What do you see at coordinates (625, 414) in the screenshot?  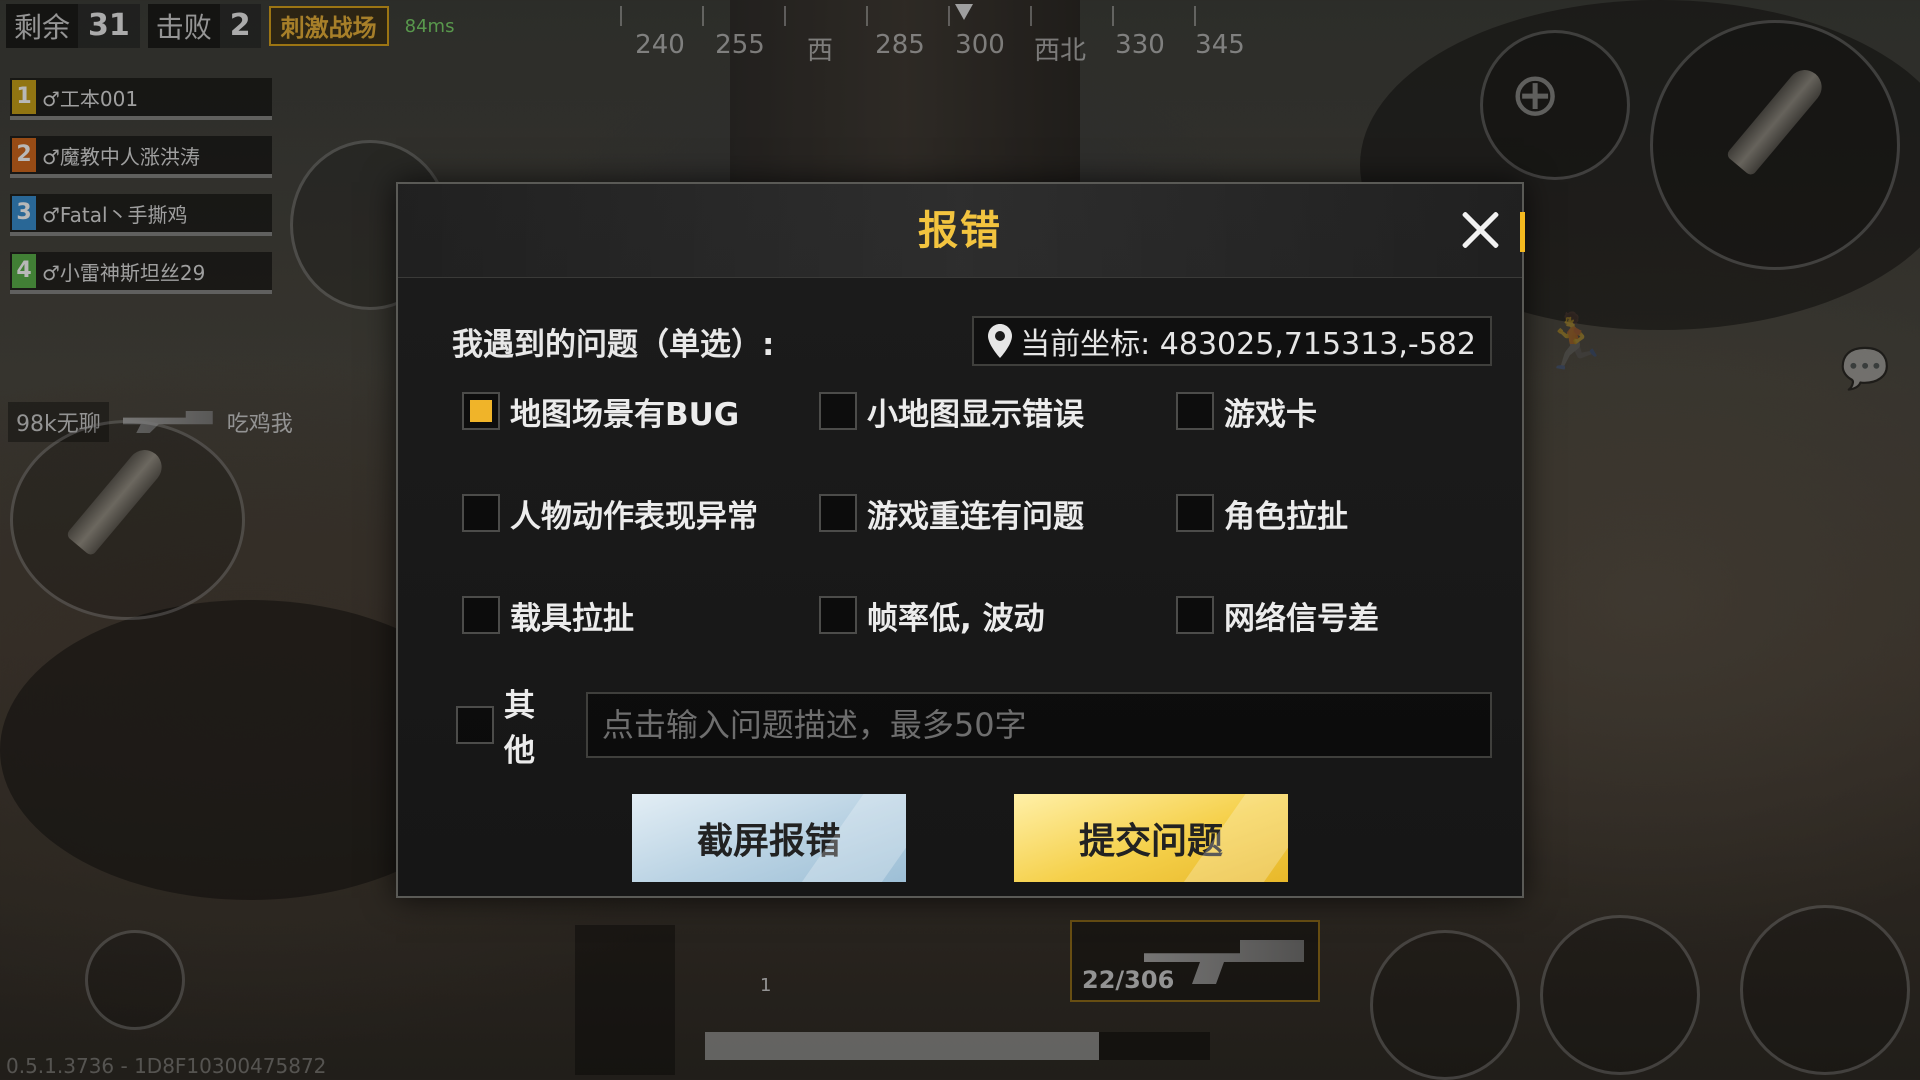 I see `issue-option-label: 地图场景有BUG` at bounding box center [625, 414].